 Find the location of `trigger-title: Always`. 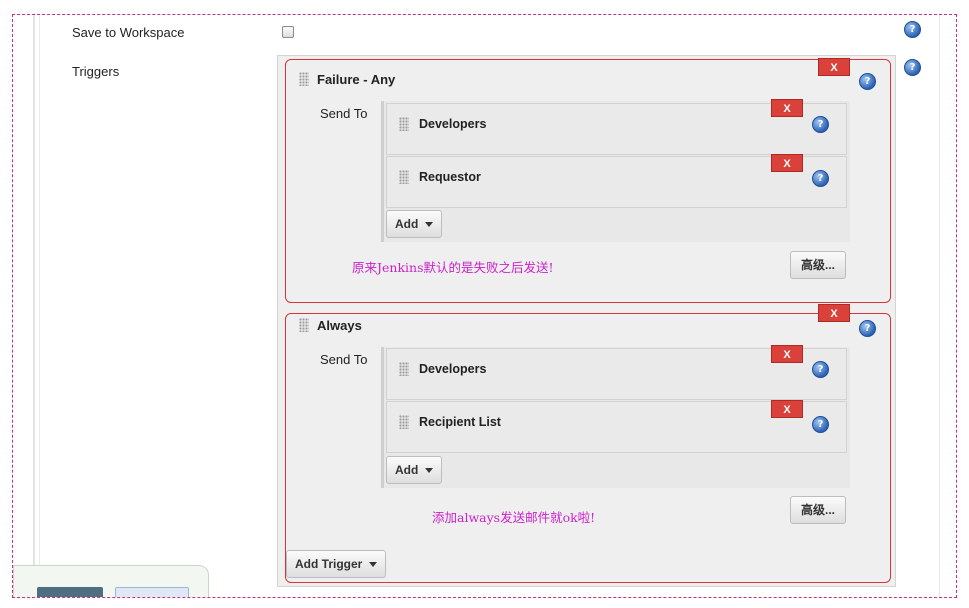

trigger-title: Always is located at coordinates (339, 325).